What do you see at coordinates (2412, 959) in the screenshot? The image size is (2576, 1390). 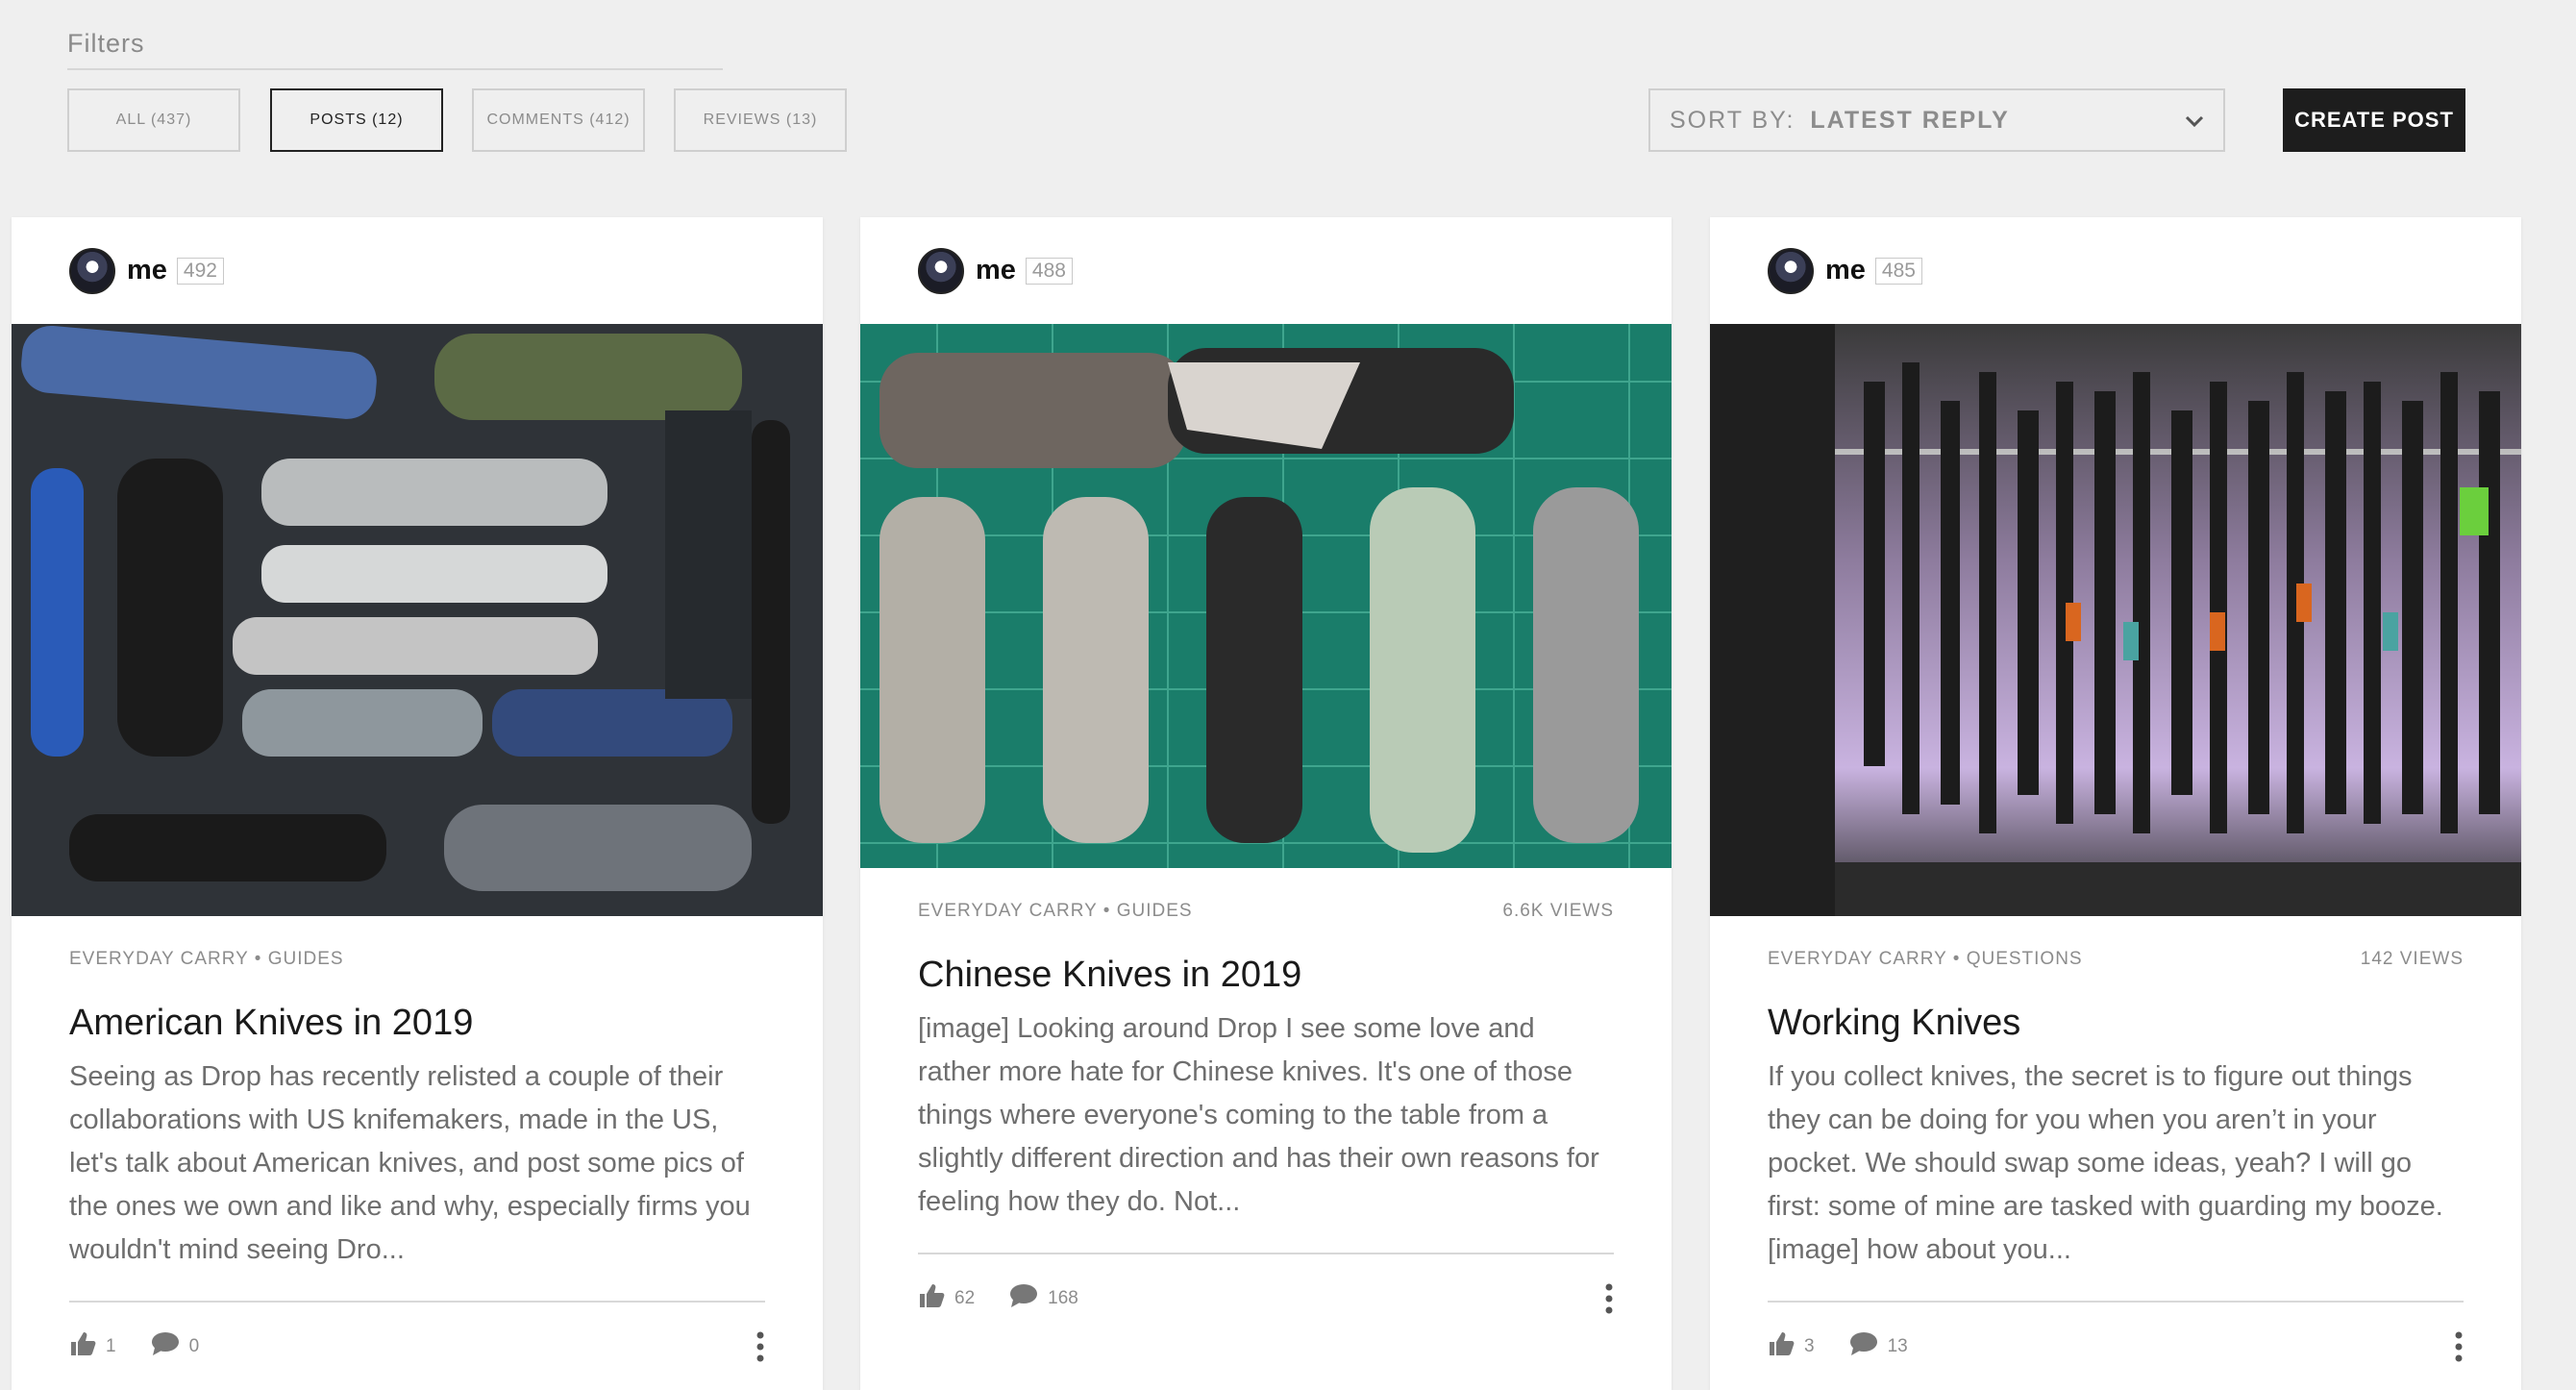 I see `view-count: 142 VIEWS` at bounding box center [2412, 959].